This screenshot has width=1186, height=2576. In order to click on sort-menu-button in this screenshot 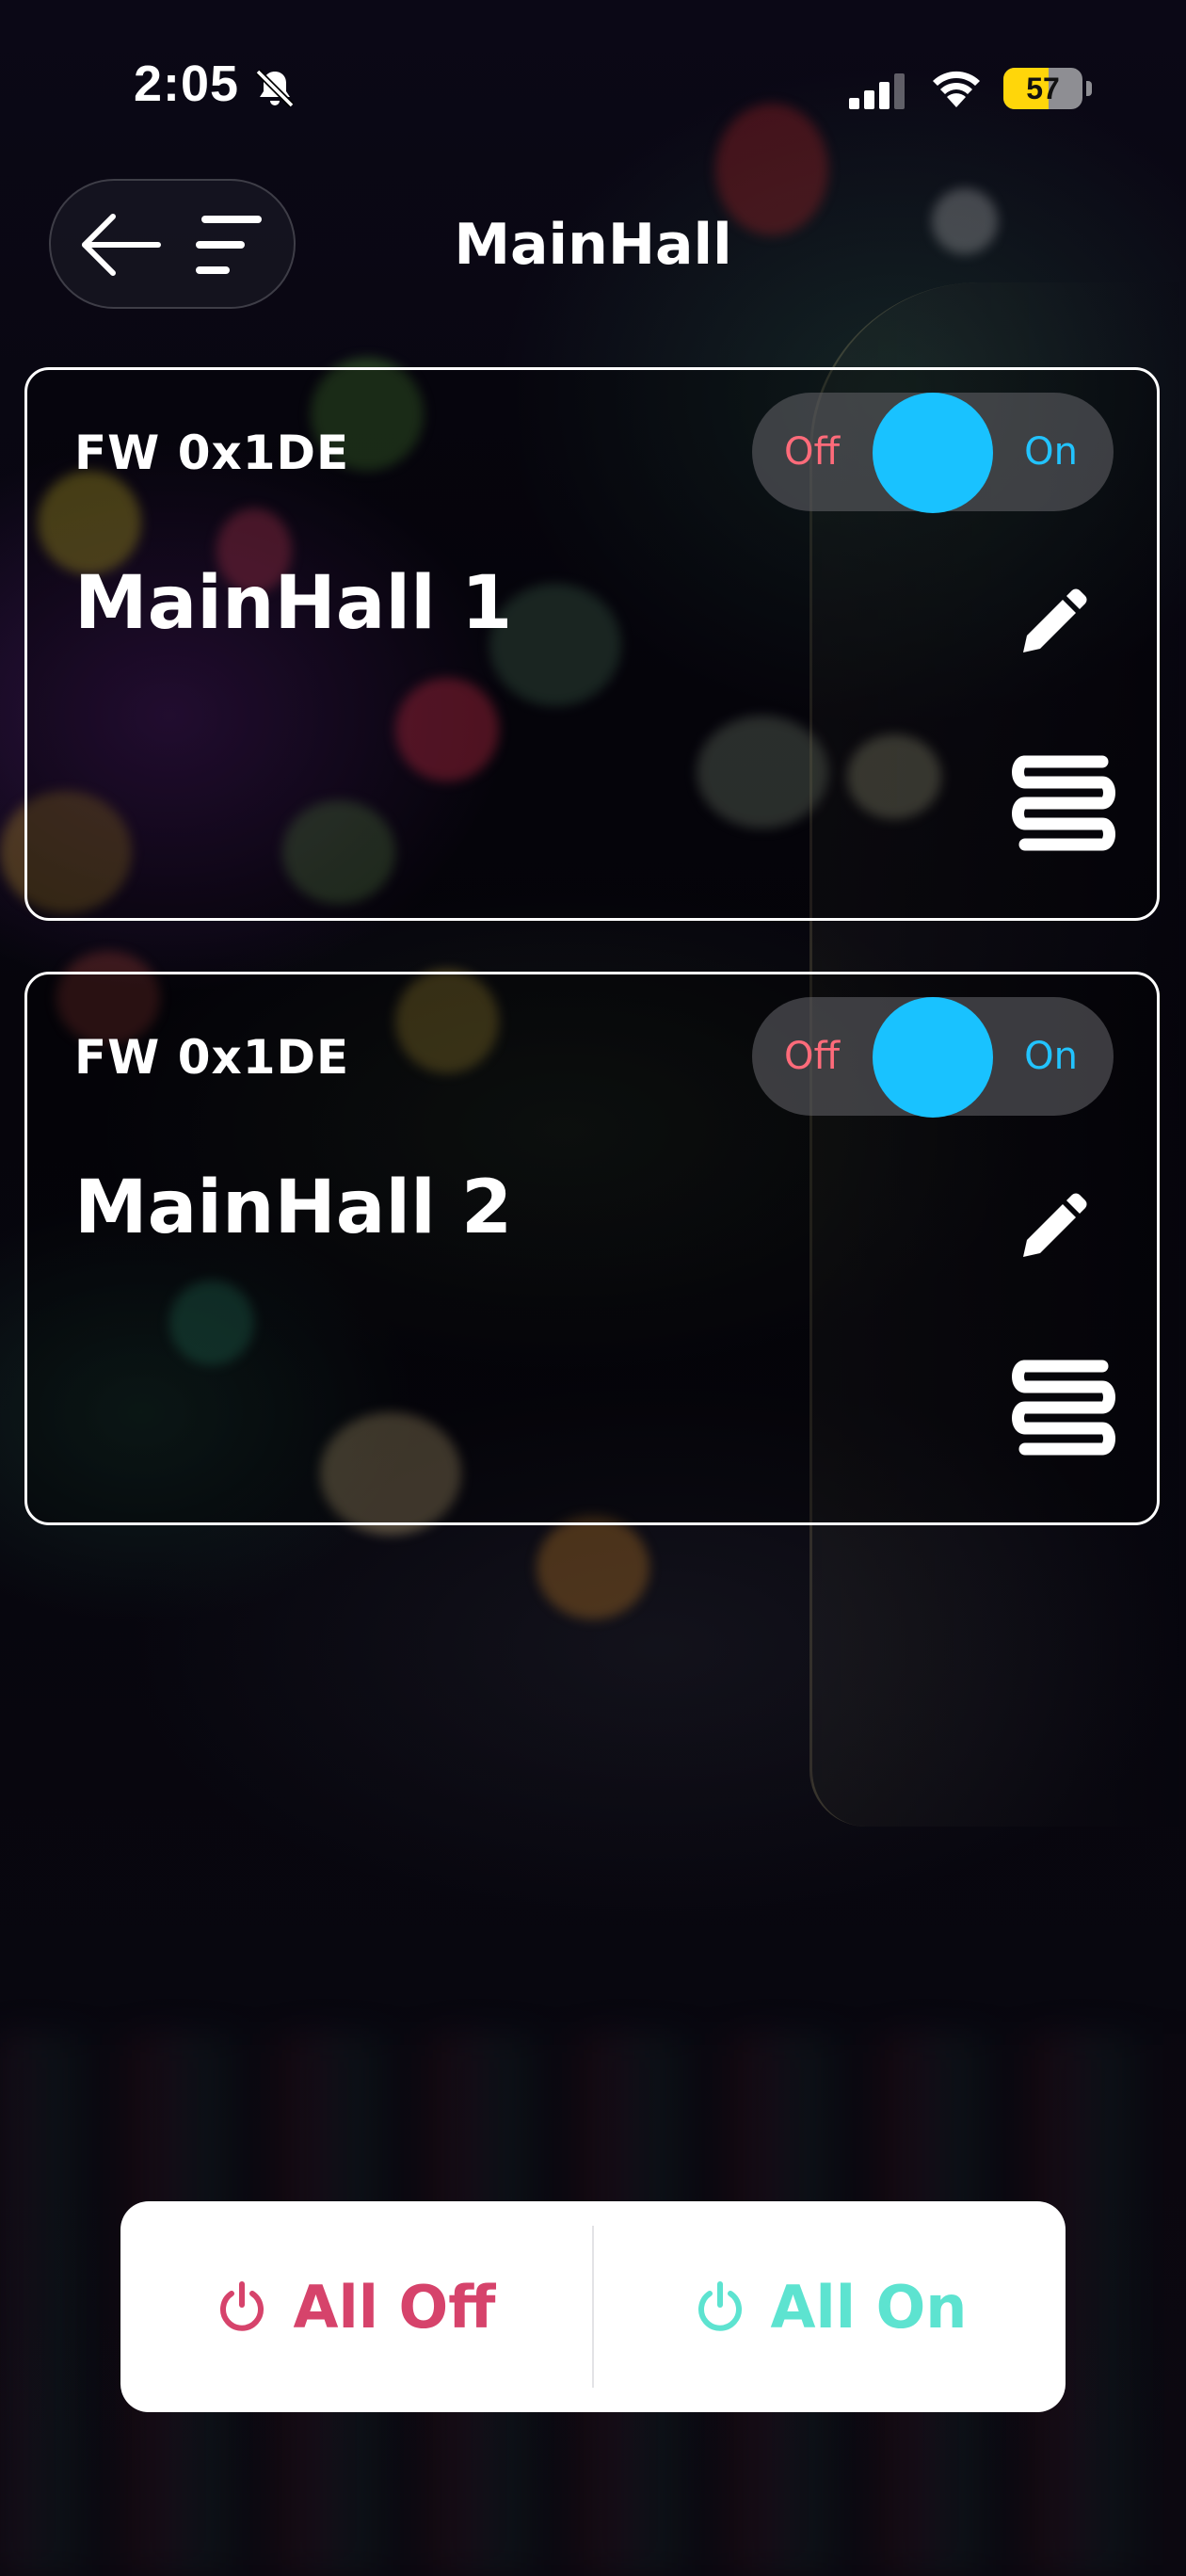, I will do `click(228, 245)`.